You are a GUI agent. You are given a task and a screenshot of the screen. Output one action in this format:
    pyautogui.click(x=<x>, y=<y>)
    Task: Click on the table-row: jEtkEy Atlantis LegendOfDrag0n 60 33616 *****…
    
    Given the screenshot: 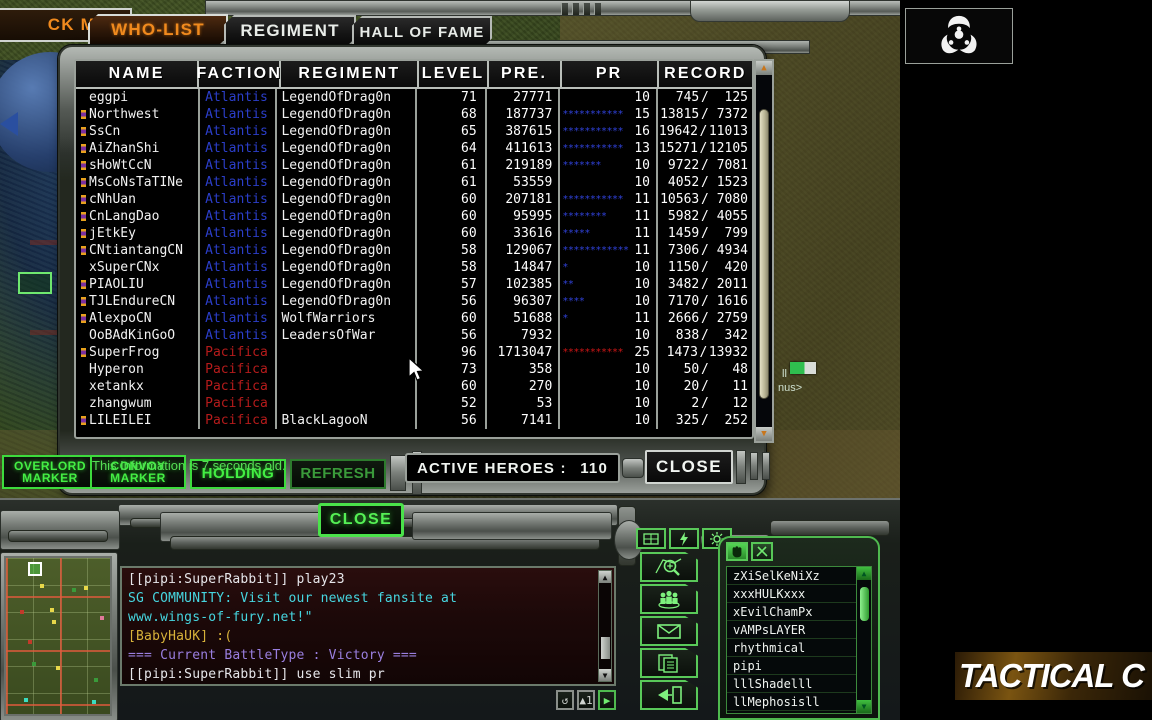 What is the action you would take?
    pyautogui.click(x=414, y=233)
    